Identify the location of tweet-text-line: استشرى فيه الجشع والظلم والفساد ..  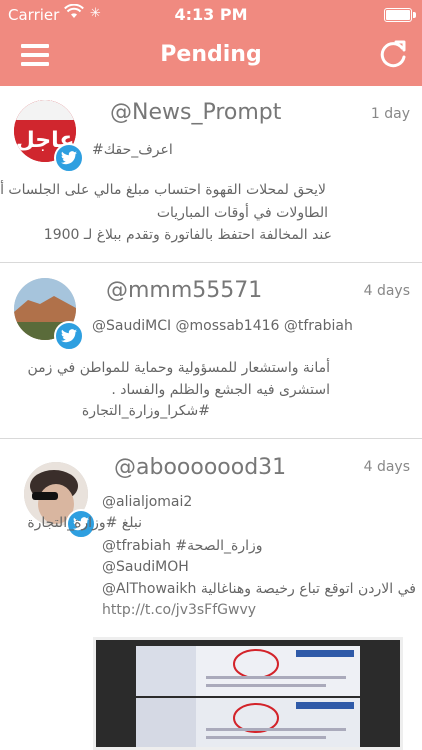
(220, 390).